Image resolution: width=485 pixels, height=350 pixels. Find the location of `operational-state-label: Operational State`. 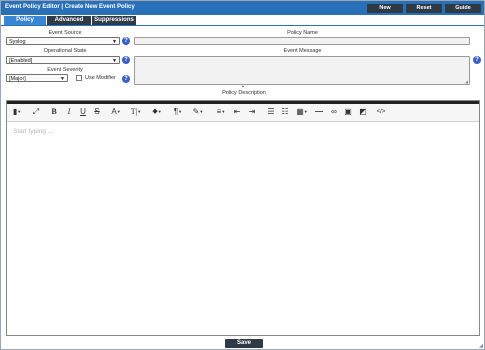

operational-state-label: Operational State is located at coordinates (65, 51).